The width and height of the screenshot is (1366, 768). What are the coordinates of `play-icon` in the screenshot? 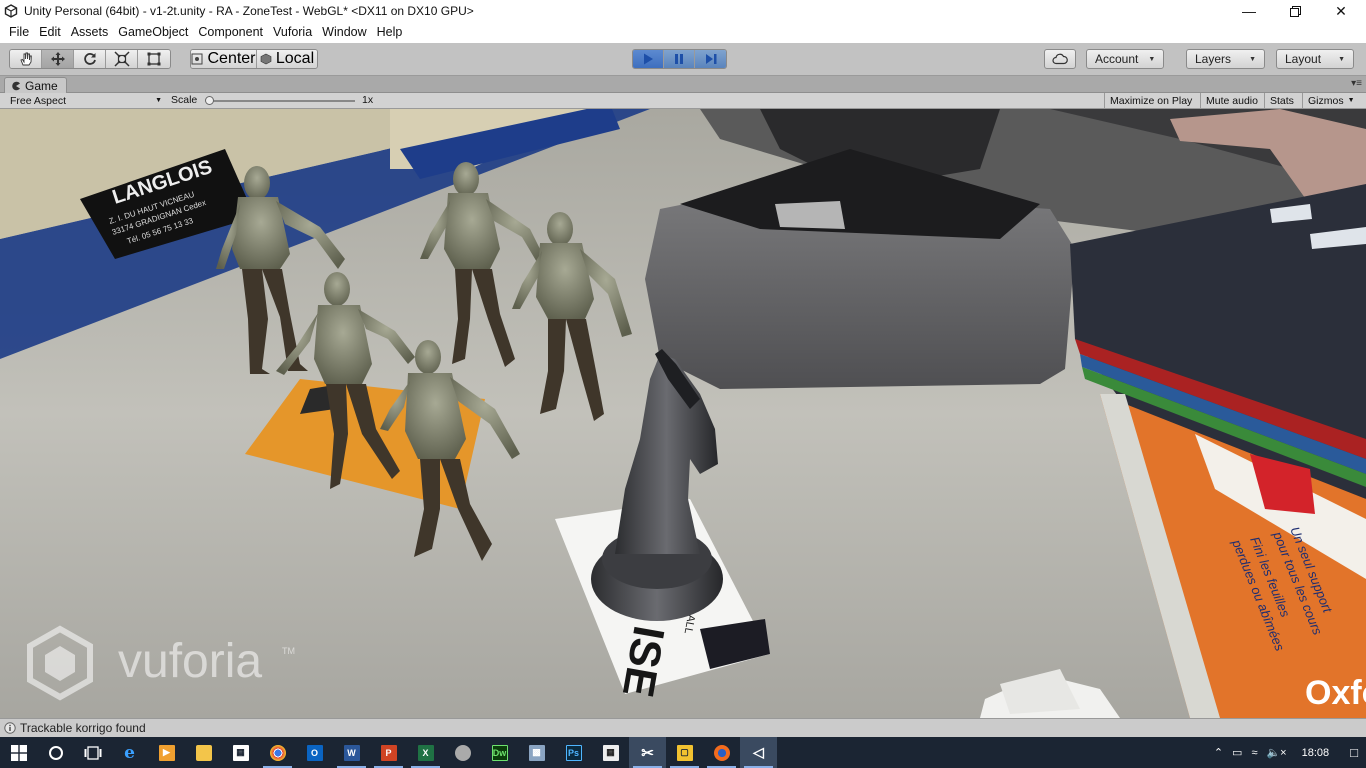 It's located at (648, 59).